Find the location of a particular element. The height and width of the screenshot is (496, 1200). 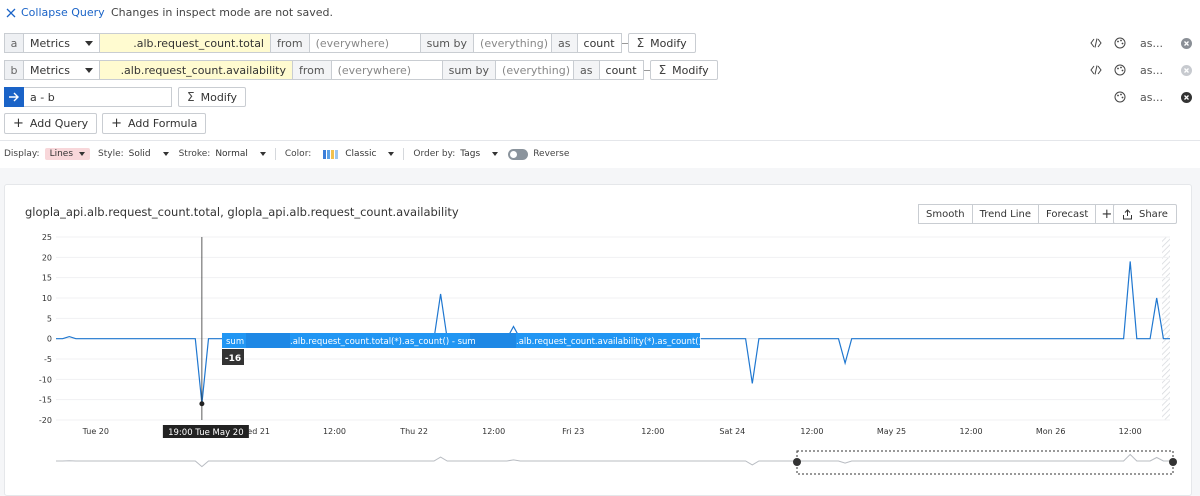

x-tick-label: Mon 26 is located at coordinates (1051, 431).